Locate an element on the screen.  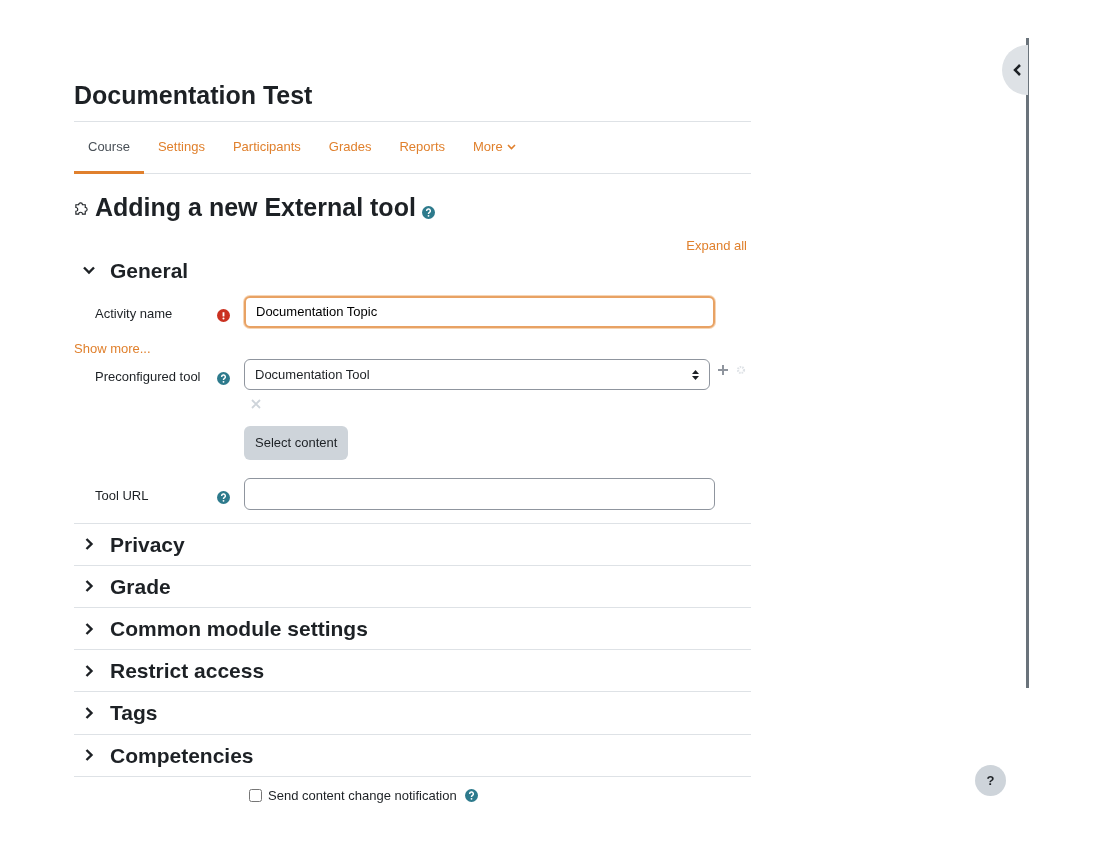
puzzle-icon is located at coordinates (81, 207).